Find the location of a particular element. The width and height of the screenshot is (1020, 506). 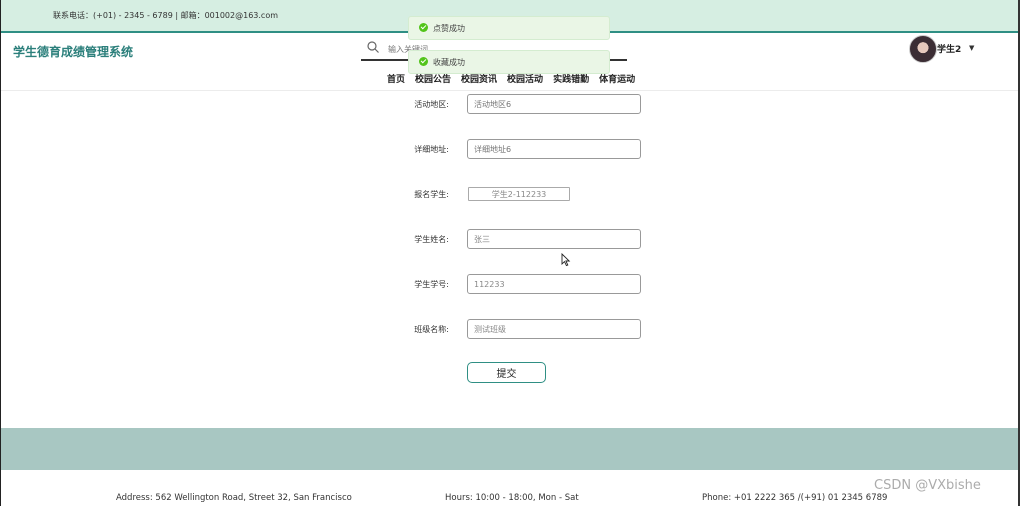

form-row-area: 活动地区: is located at coordinates (508, 105).